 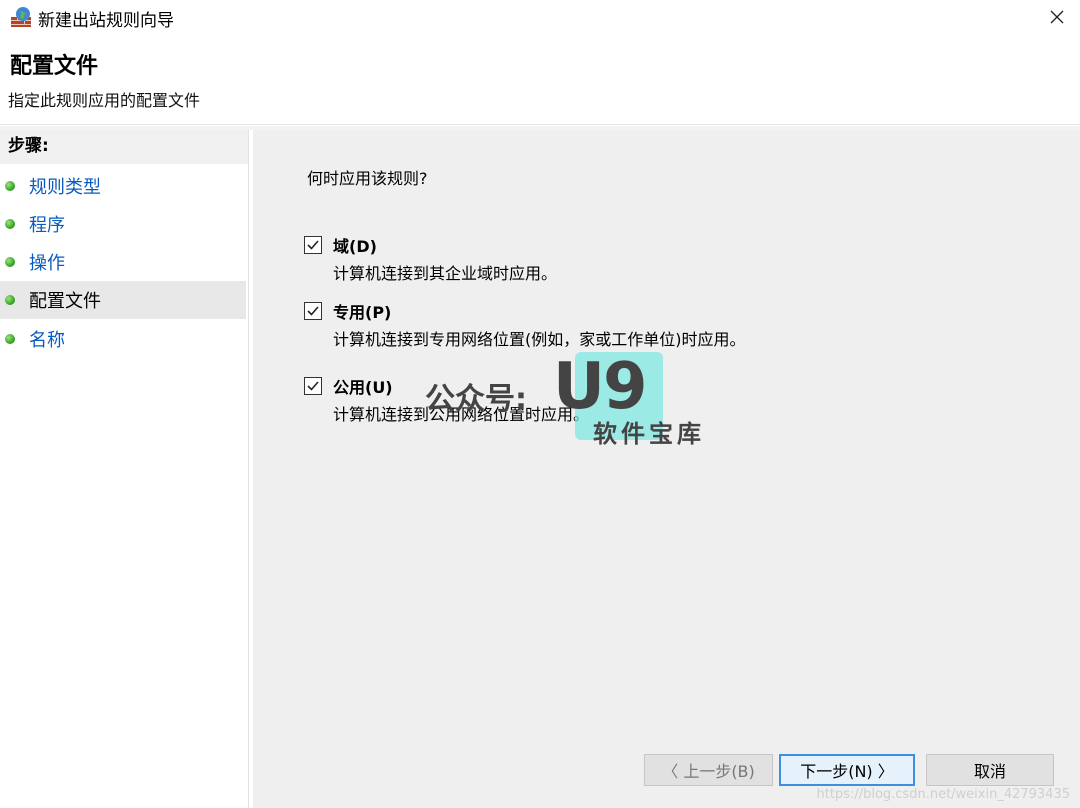 I want to click on public-checkbox, so click(x=313, y=386).